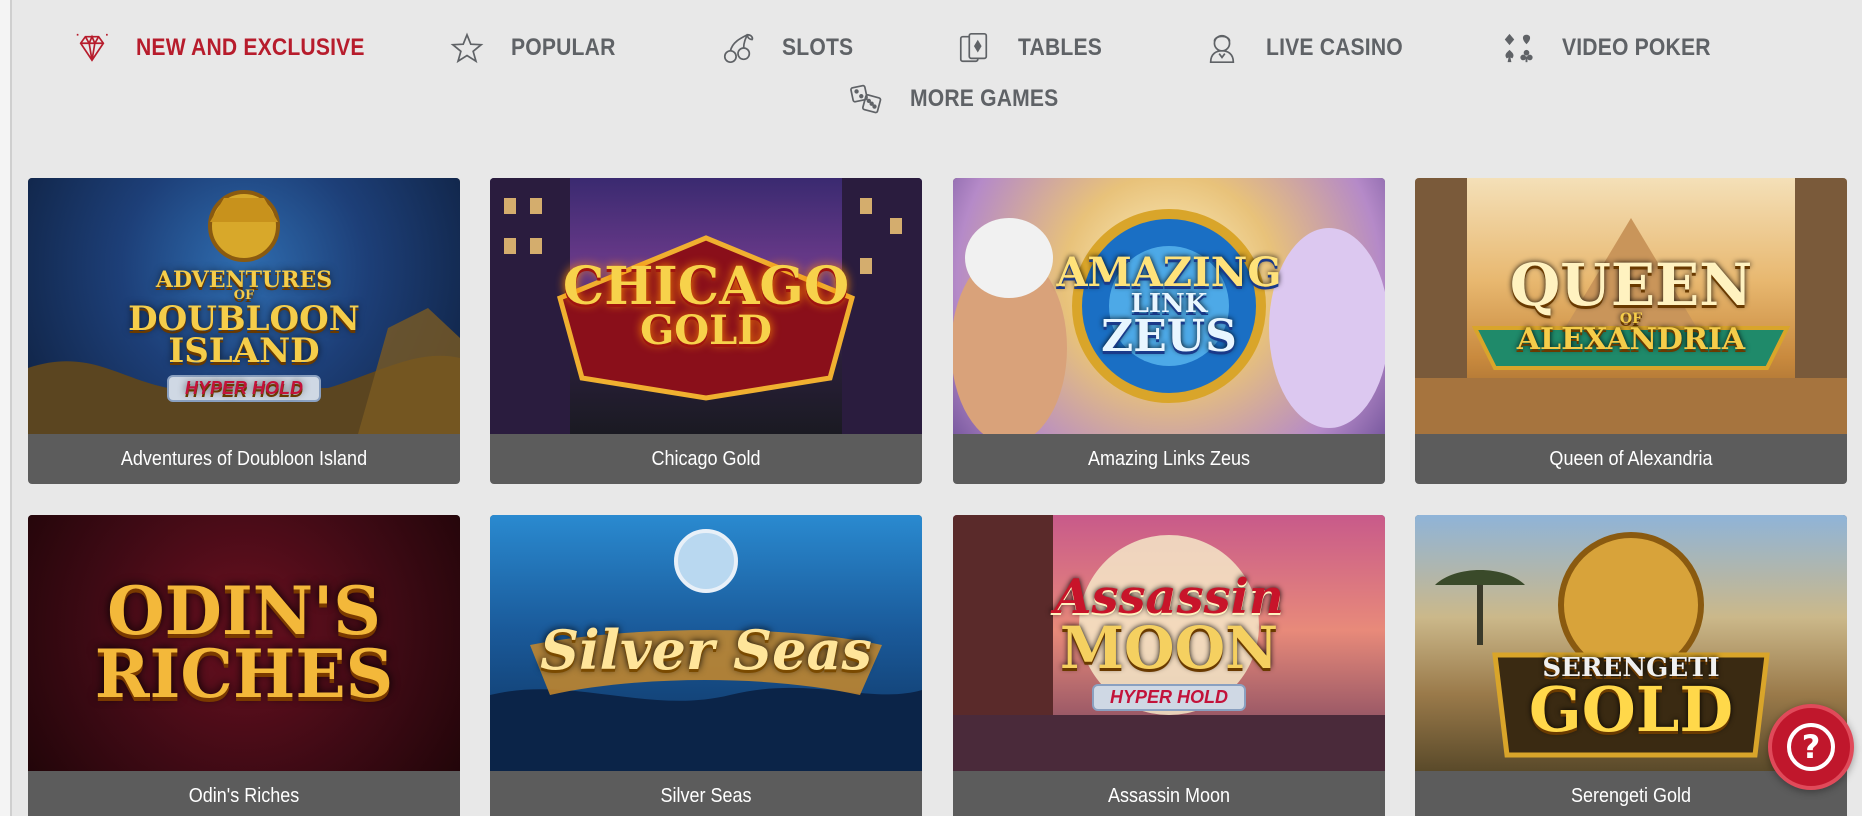 Image resolution: width=1862 pixels, height=816 pixels. I want to click on game-title: Adventures of Doubloon Island, so click(244, 458).